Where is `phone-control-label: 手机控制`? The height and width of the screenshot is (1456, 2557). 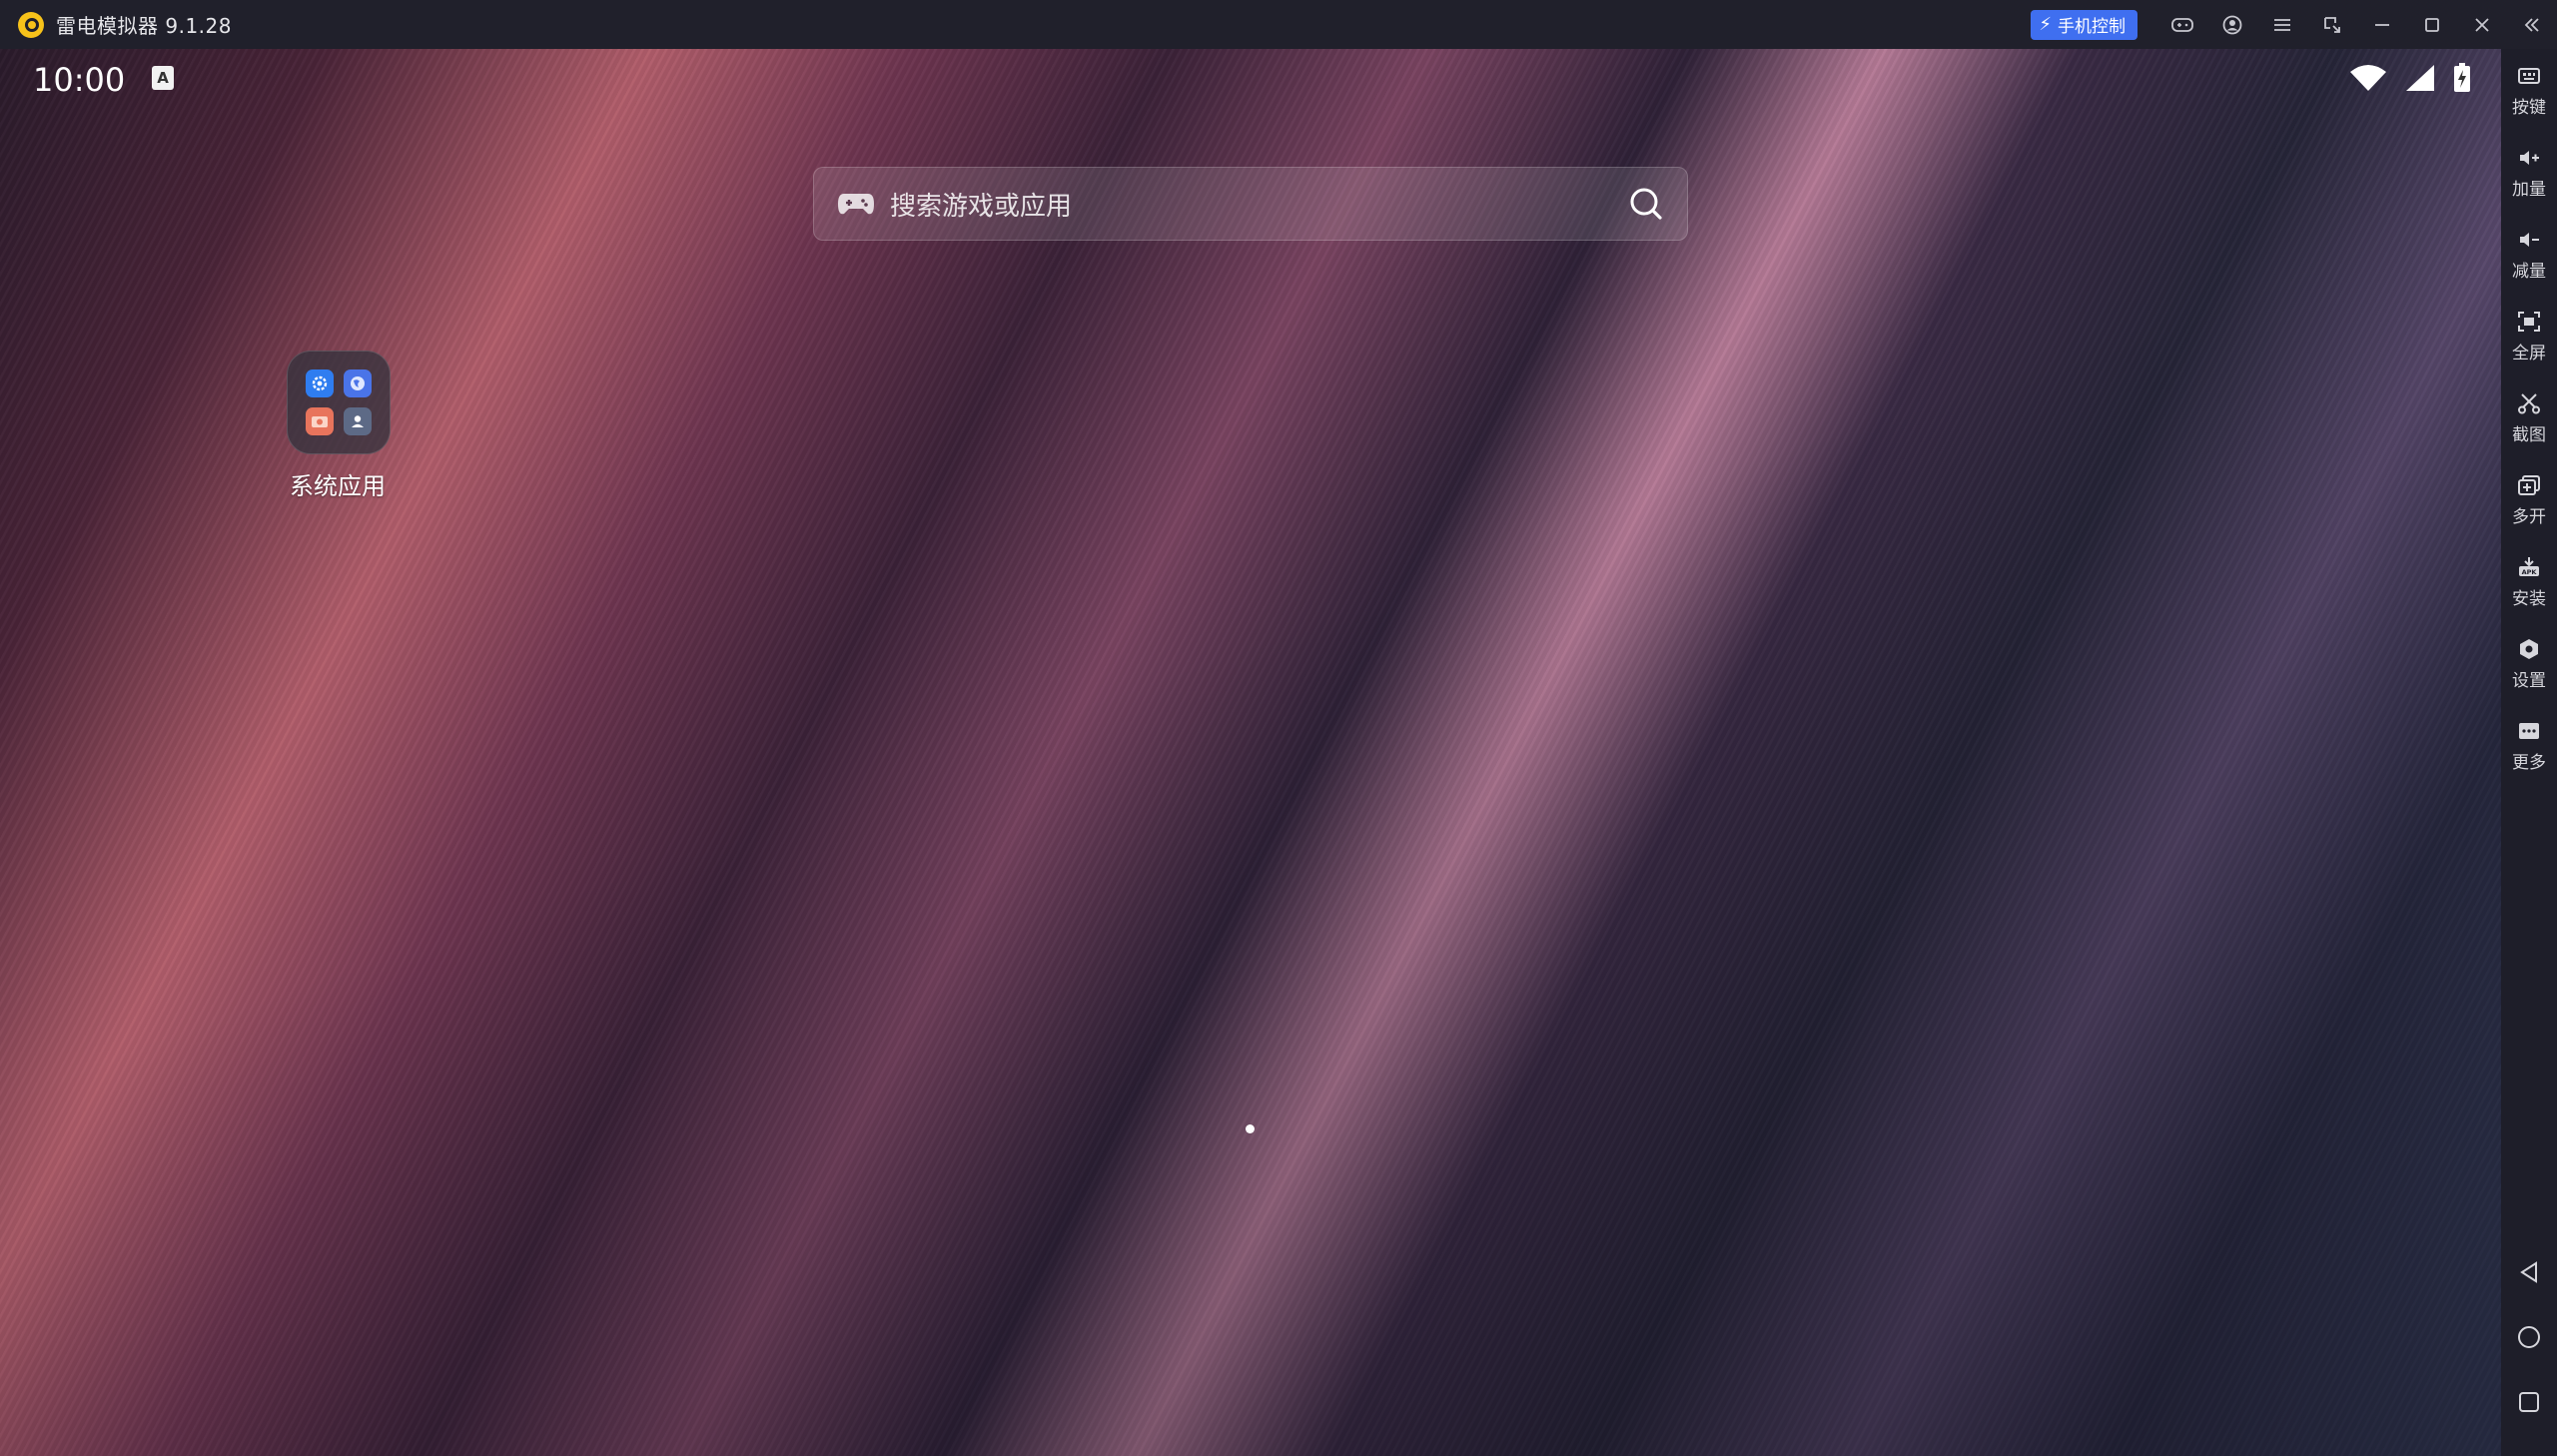
phone-control-label: 手机控制 is located at coordinates (2092, 27).